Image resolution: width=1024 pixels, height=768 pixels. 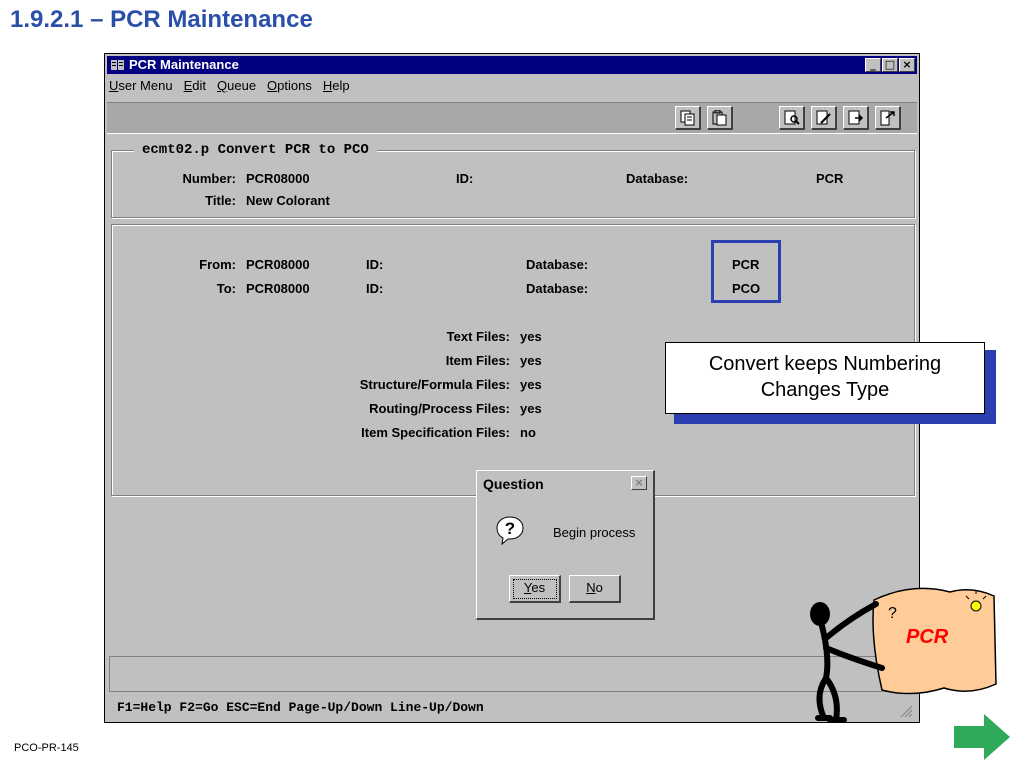 I want to click on paste-icon, so click(x=719, y=118).